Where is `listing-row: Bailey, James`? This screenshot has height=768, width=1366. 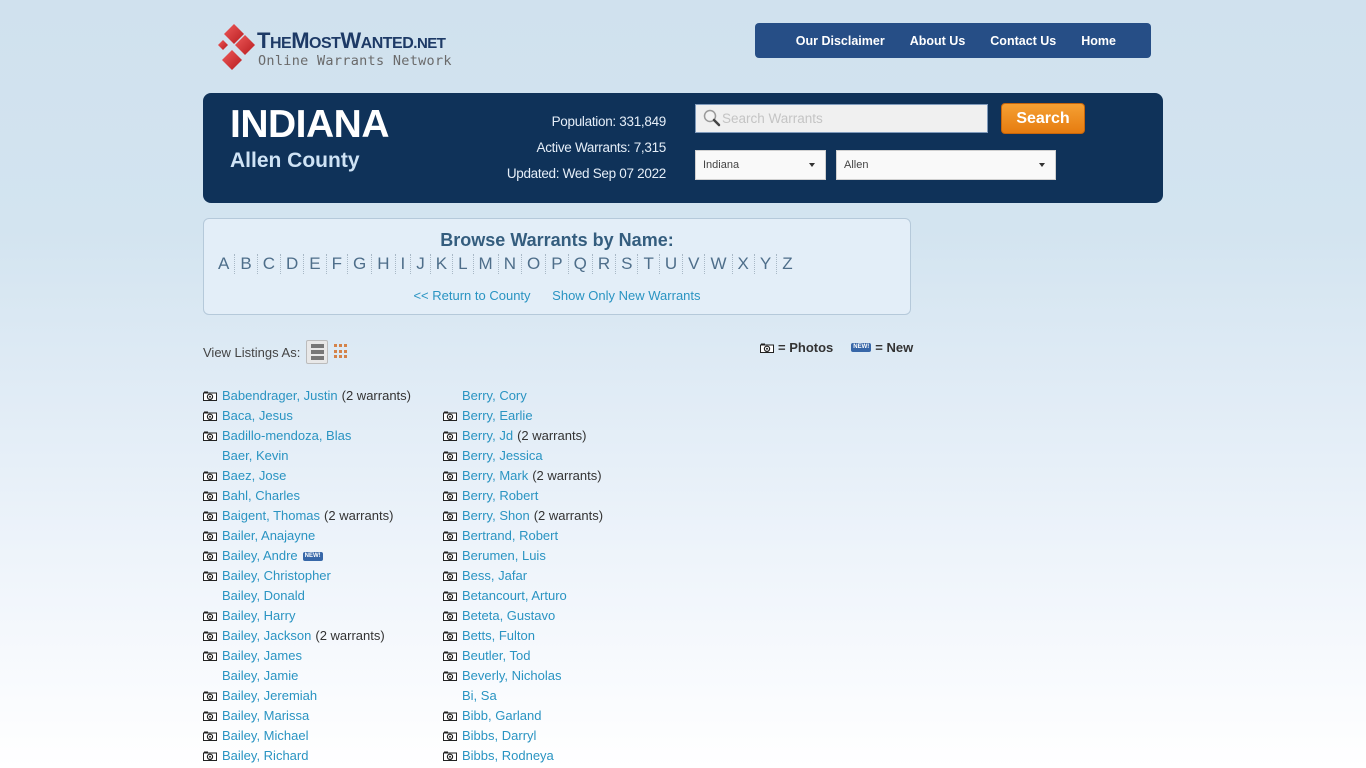 listing-row: Bailey, James is located at coordinates (307, 656).